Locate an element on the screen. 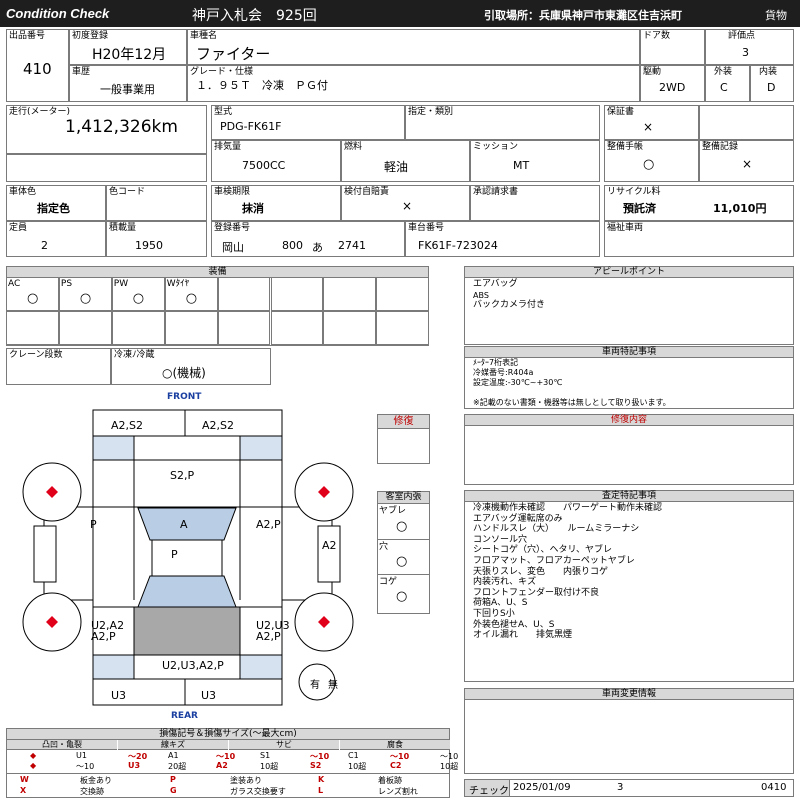 This screenshot has height=800, width=800. legend-code-value: レンズ割れ is located at coordinates (398, 791).